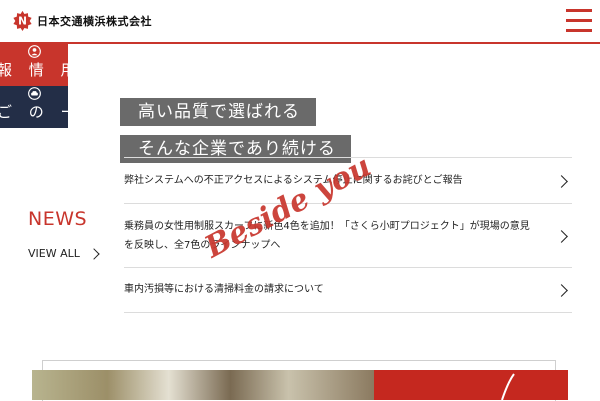 The width and height of the screenshot is (600, 401). Describe the element at coordinates (300, 43) in the screenshot. I see `header-divider` at that location.